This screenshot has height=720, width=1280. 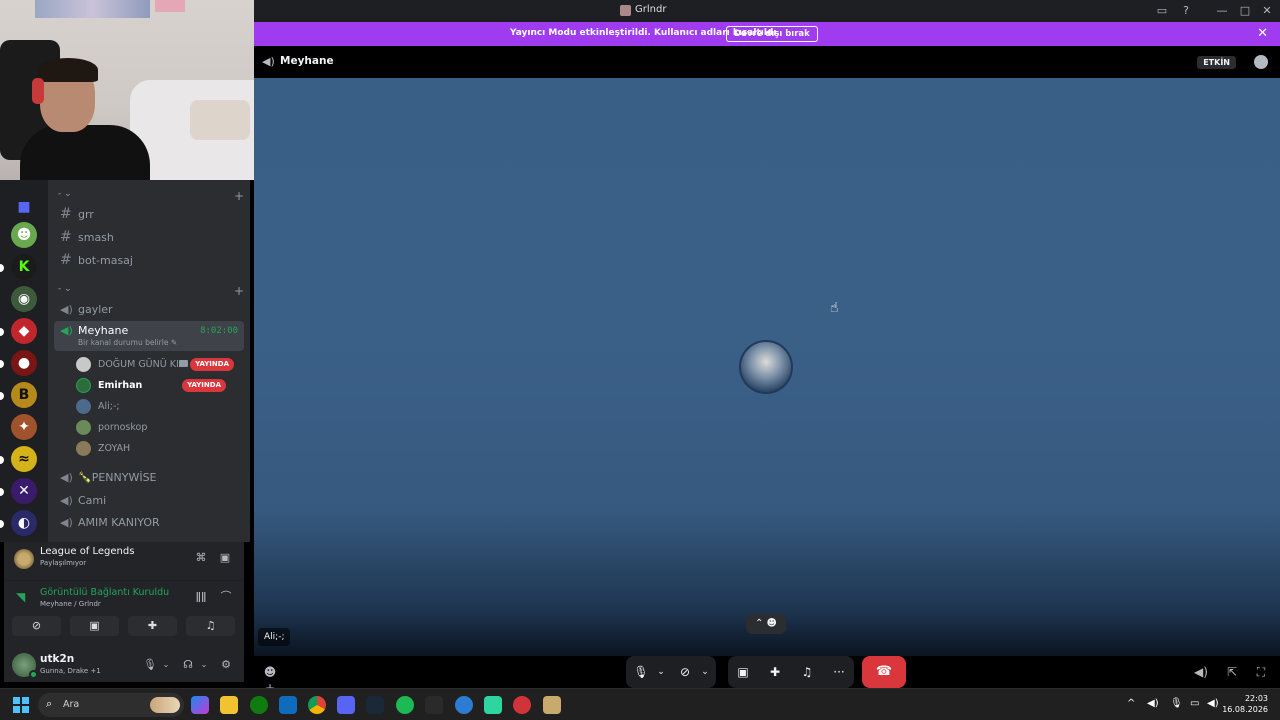 What do you see at coordinates (766, 367) in the screenshot?
I see `participant-avatar` at bounding box center [766, 367].